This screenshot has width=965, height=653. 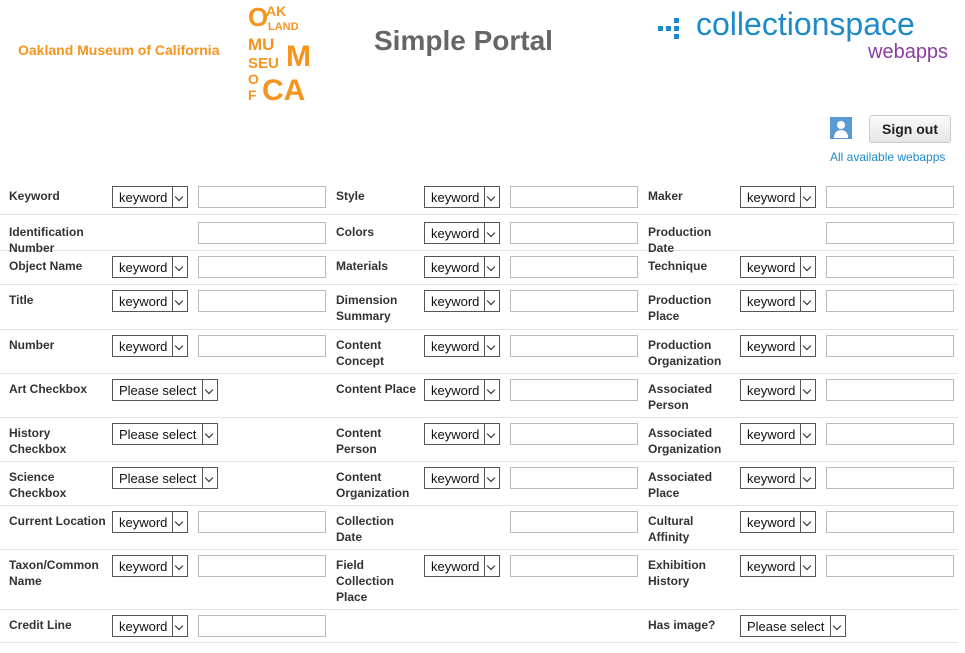 I want to click on museum-name: Oakland Museum of California, so click(x=119, y=50).